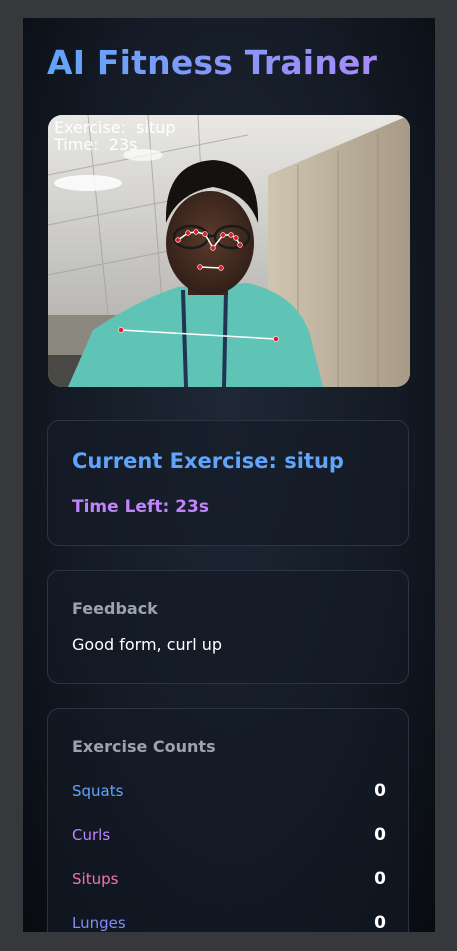 The height and width of the screenshot is (951, 457). I want to click on app-title: AI Fitness Trainer, so click(212, 62).